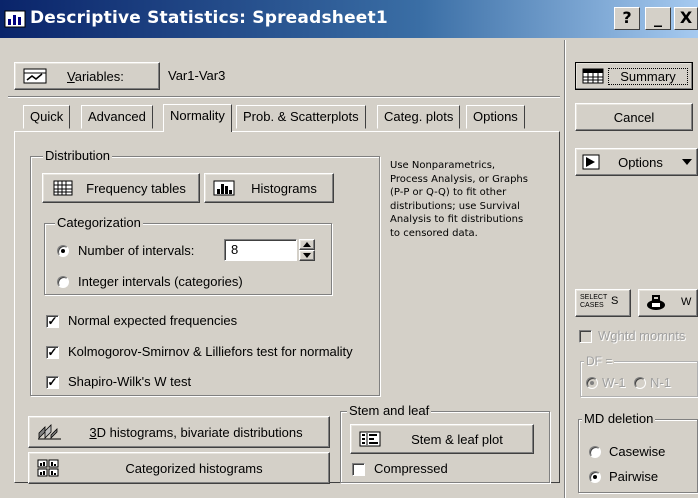  I want to click on 3d-histograms-label-rest: D histograms, bivariate distributions, so click(199, 432).